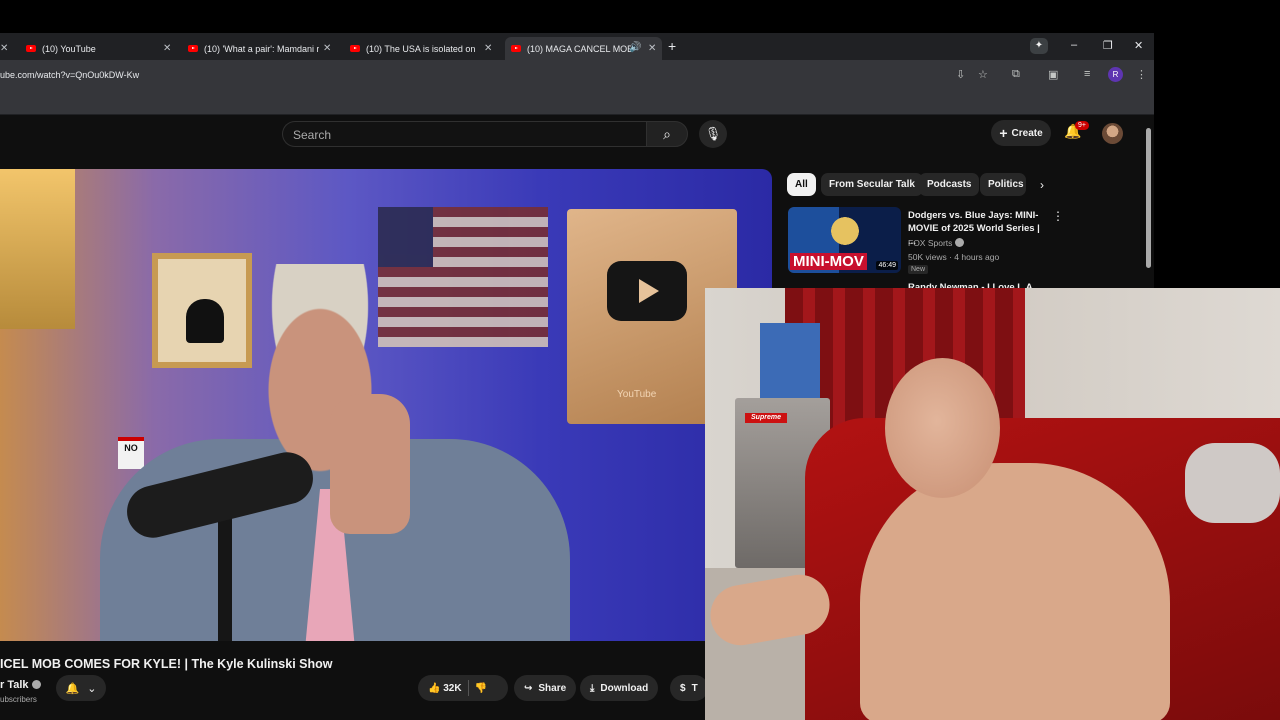  What do you see at coordinates (801, 184) in the screenshot?
I see `chip-all: All` at bounding box center [801, 184].